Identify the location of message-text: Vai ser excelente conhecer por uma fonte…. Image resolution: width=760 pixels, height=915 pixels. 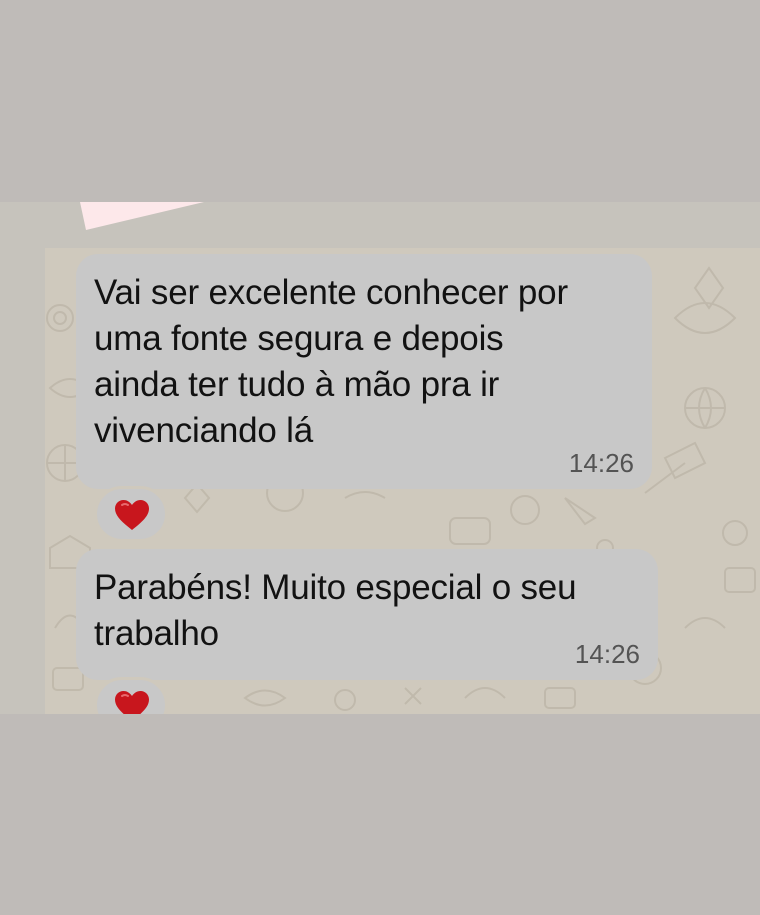
(331, 361).